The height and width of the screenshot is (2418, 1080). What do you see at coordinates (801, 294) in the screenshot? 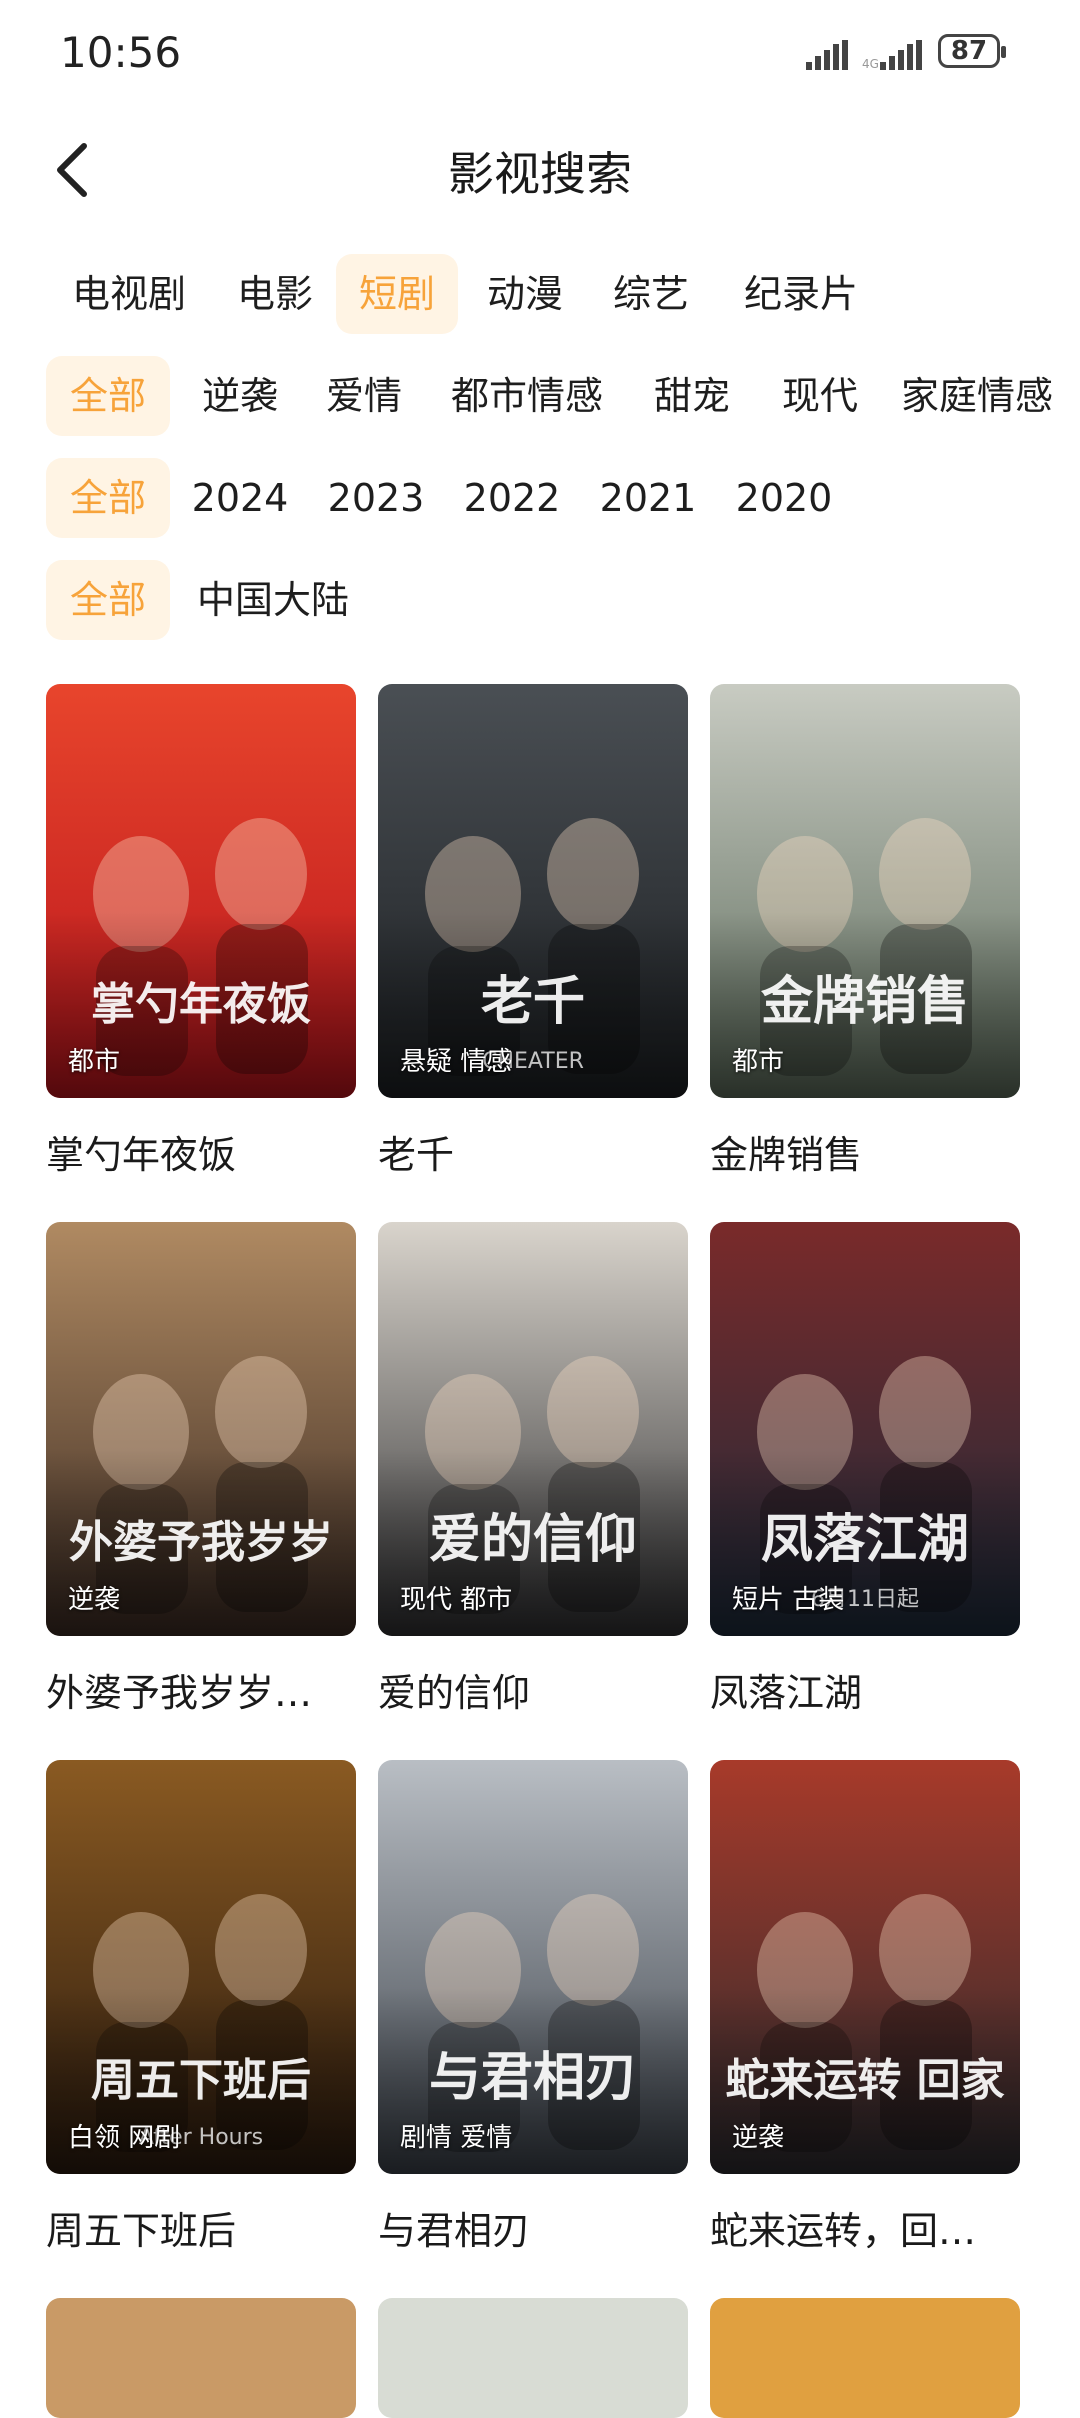
I see `filter-chip-categories: 纪录片` at bounding box center [801, 294].